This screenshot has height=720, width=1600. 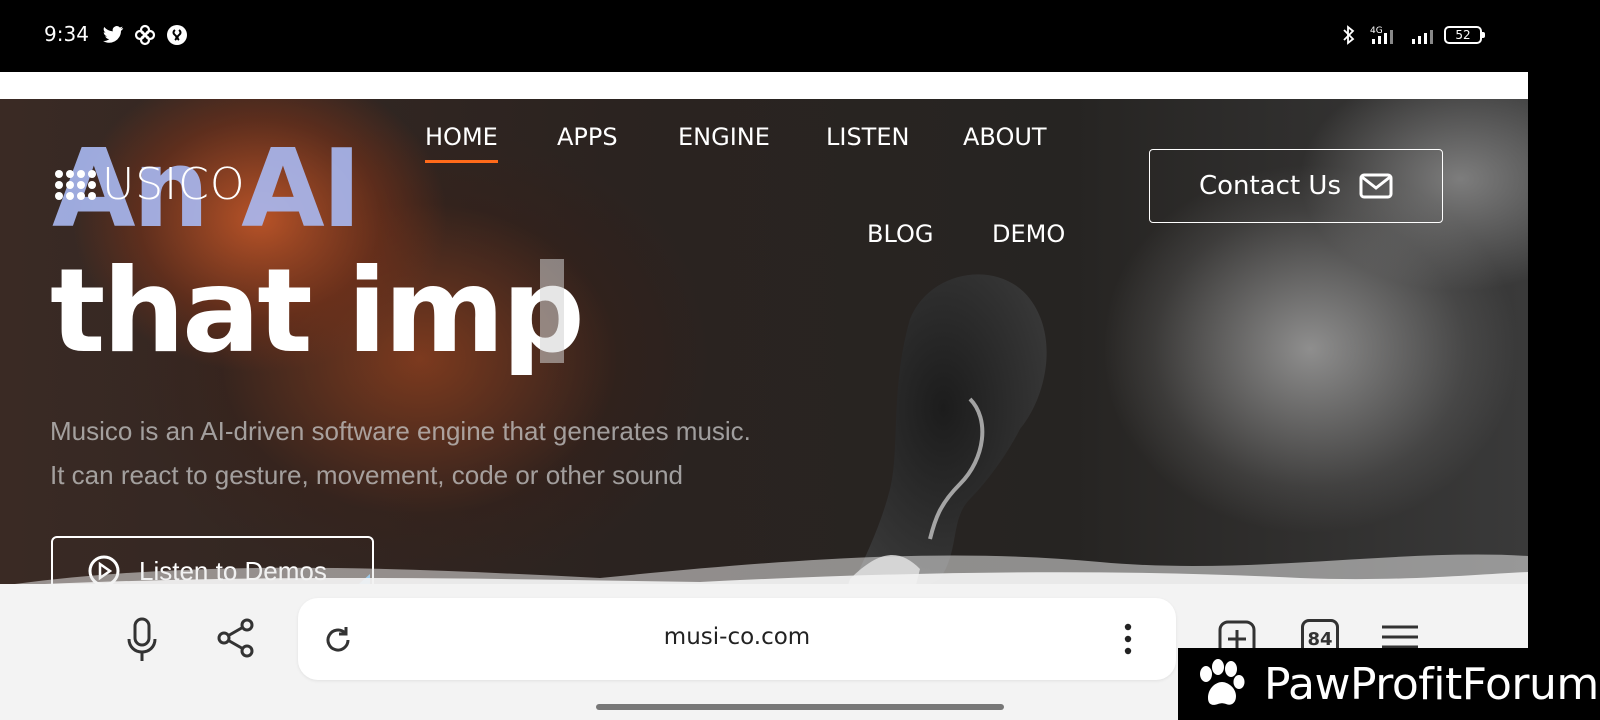 I want to click on watermark-text: PawProfitForum, so click(x=1431, y=684).